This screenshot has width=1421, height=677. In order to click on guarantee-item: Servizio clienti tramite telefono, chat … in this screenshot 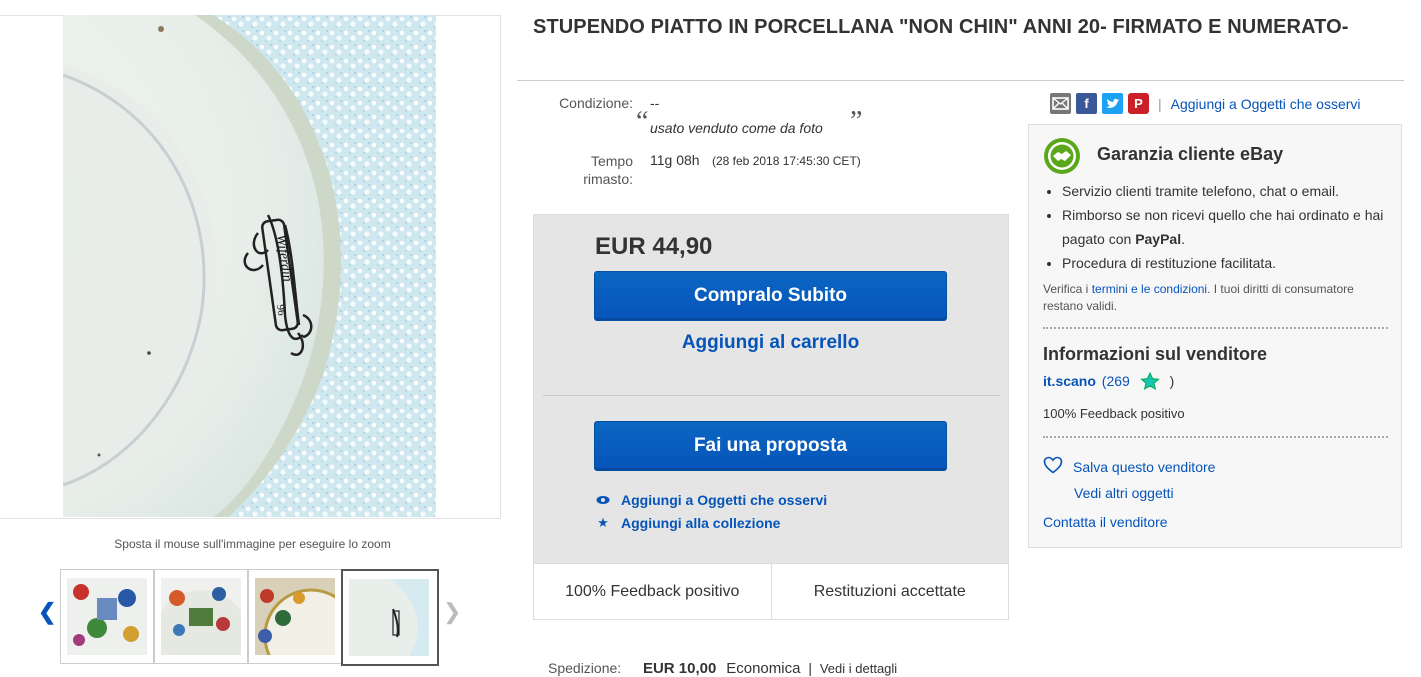, I will do `click(1227, 191)`.